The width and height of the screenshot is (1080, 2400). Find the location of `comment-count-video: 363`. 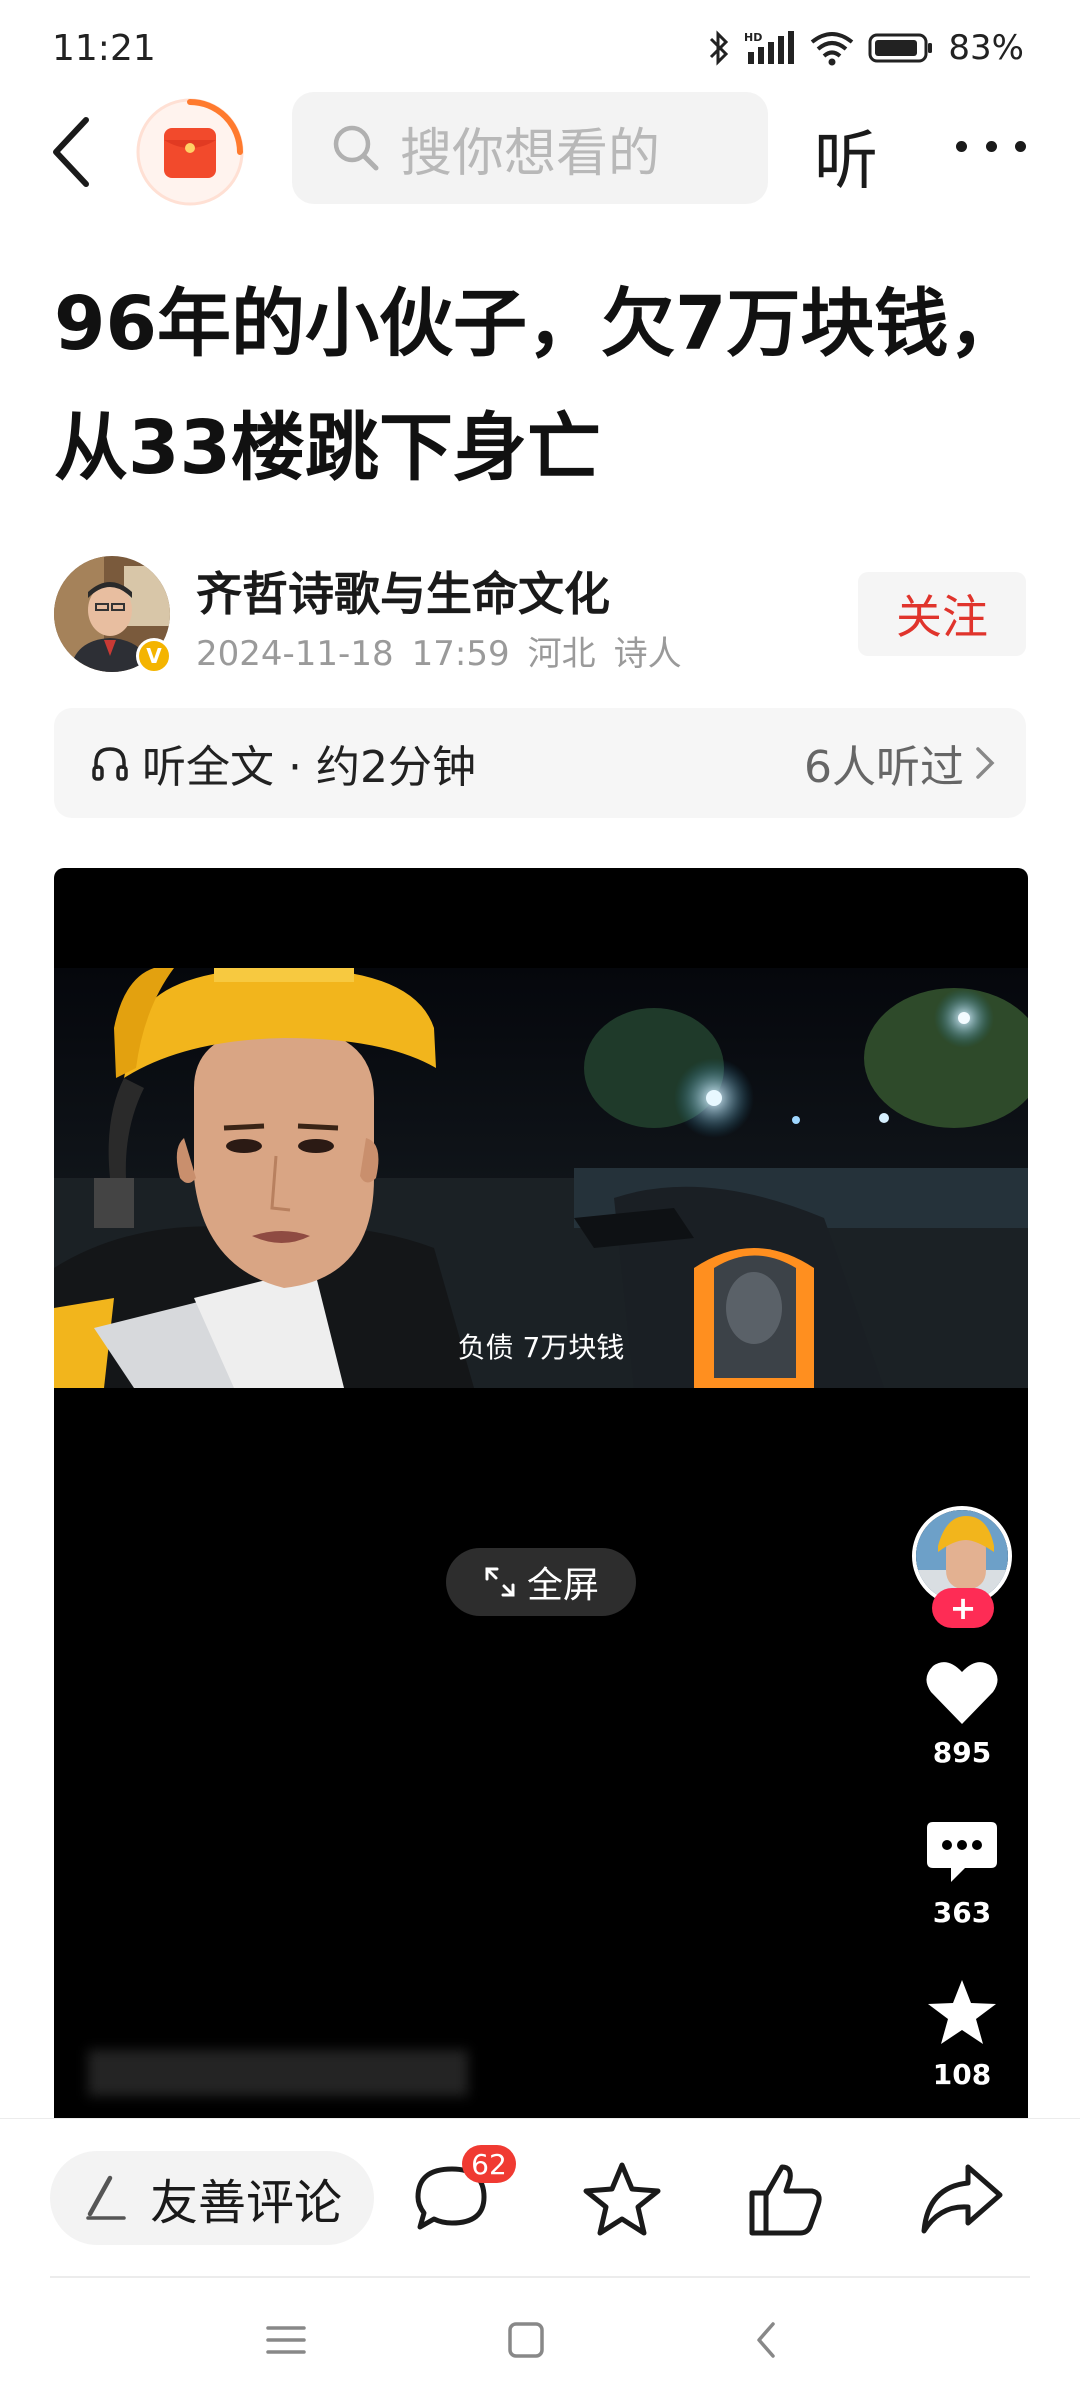

comment-count-video: 363 is located at coordinates (962, 1912).